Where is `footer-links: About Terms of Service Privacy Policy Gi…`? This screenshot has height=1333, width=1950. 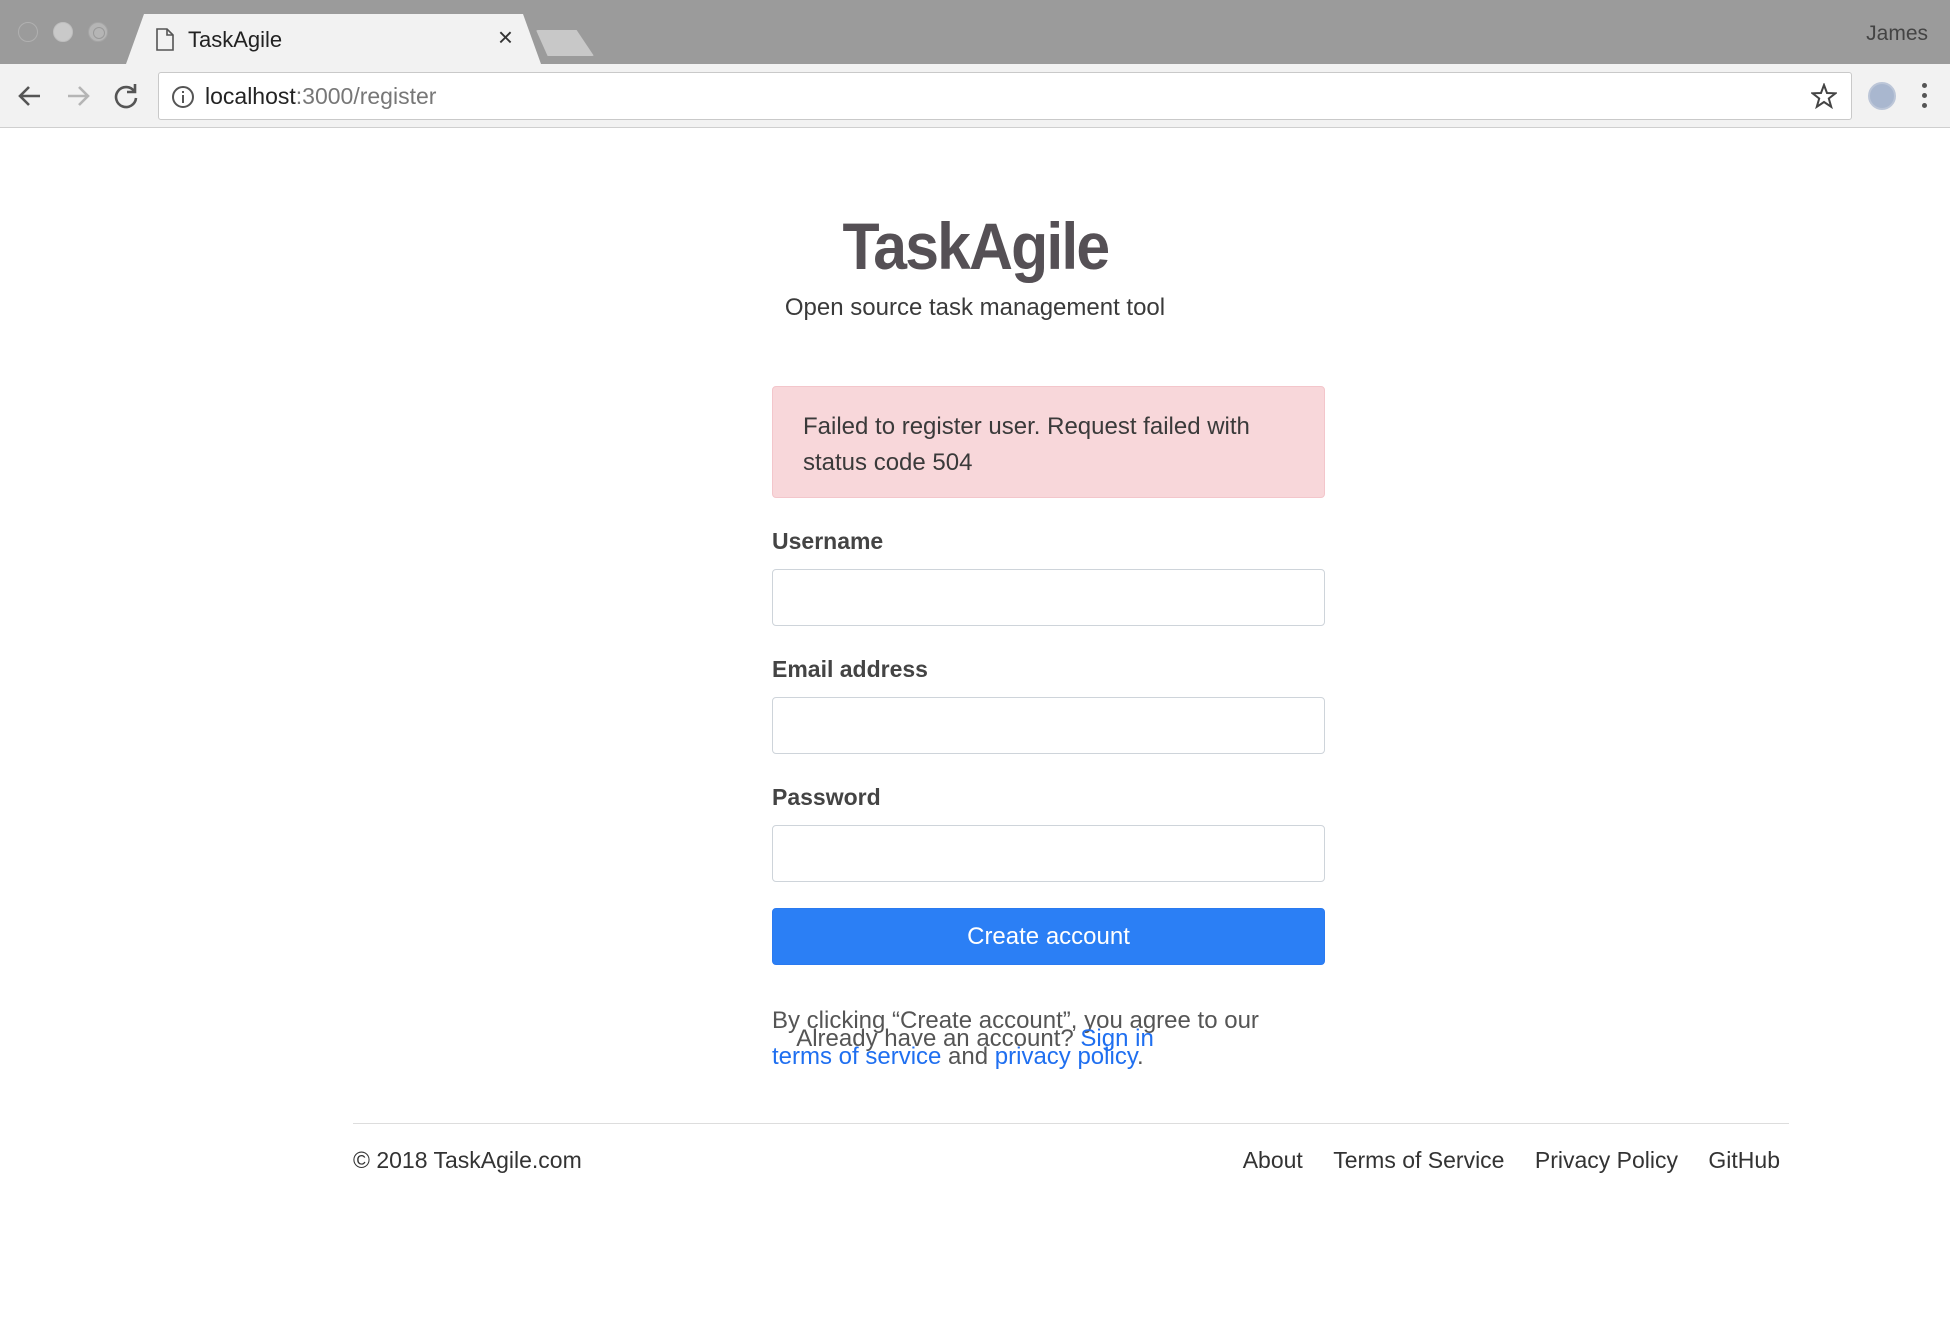
footer-links: About Terms of Service Privacy Policy Gi… is located at coordinates (1499, 1160).